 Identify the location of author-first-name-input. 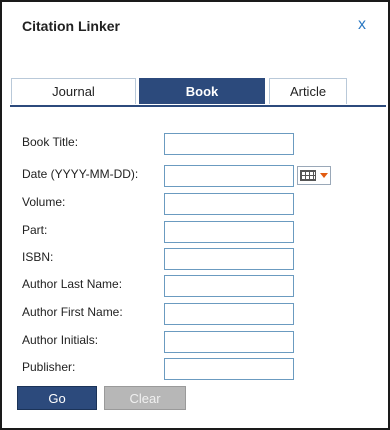
(229, 314).